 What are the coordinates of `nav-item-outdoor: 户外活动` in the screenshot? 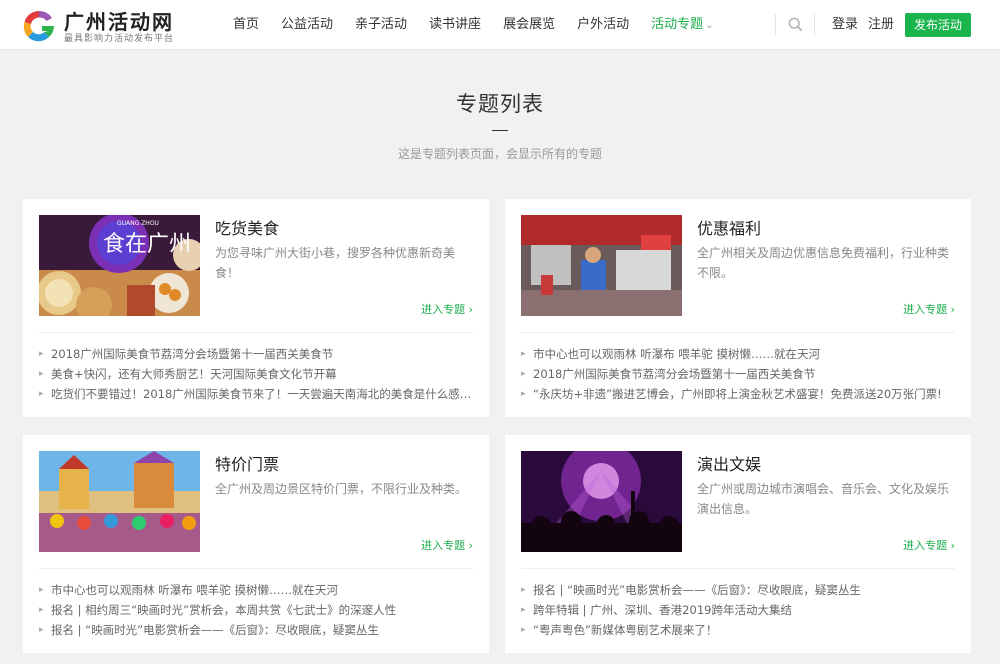 It's located at (603, 25).